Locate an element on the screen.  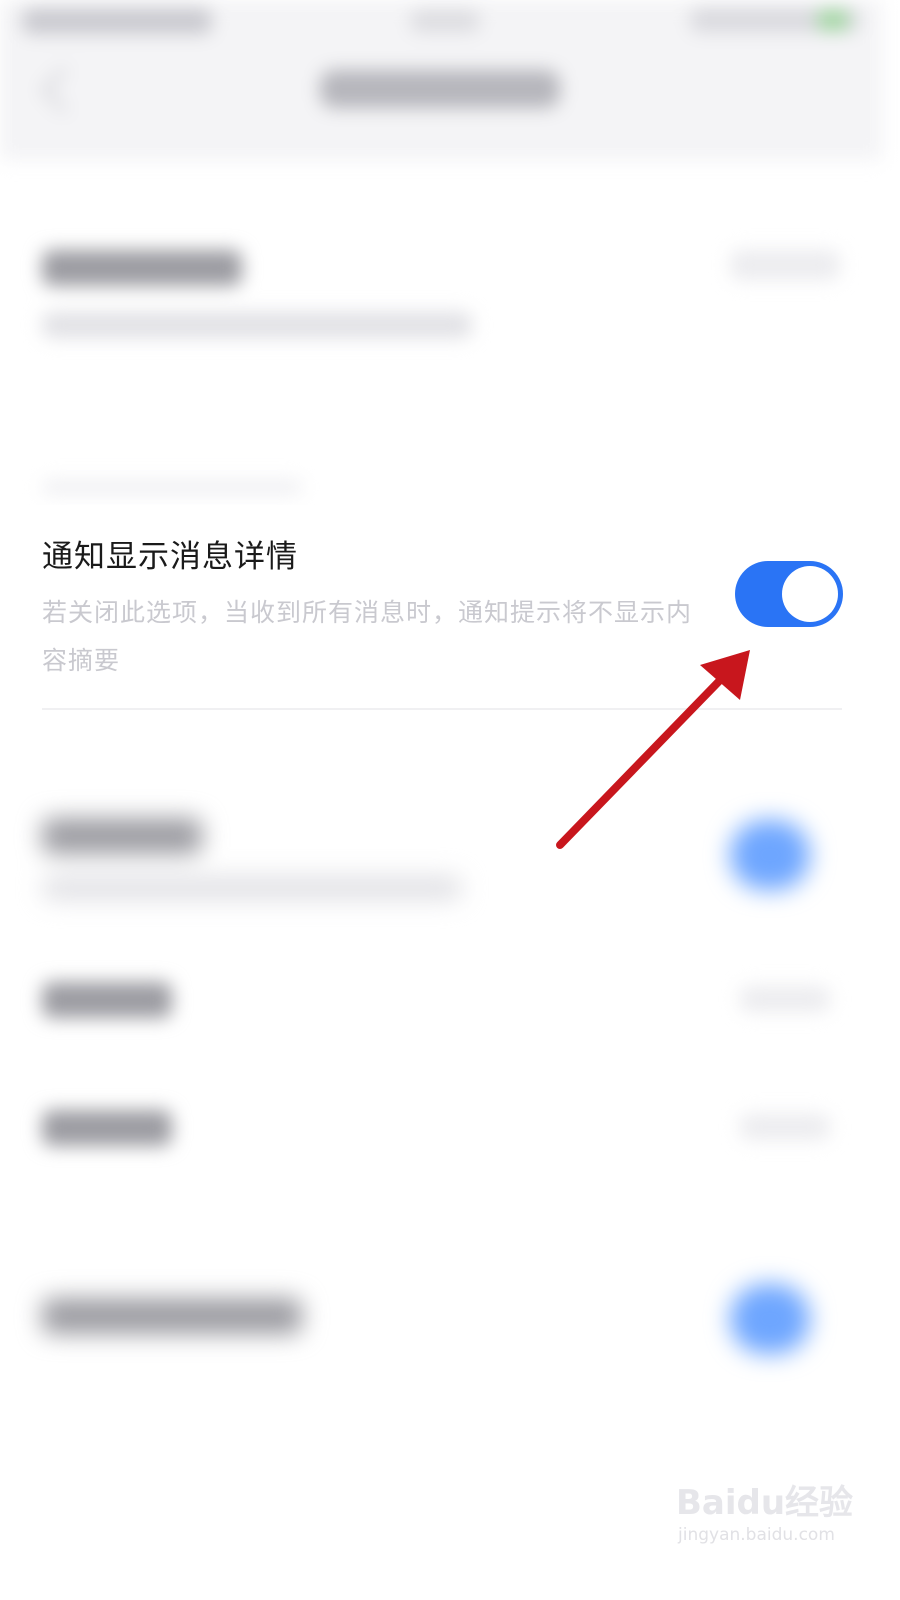
status-bar-time is located at coordinates (445, 21).